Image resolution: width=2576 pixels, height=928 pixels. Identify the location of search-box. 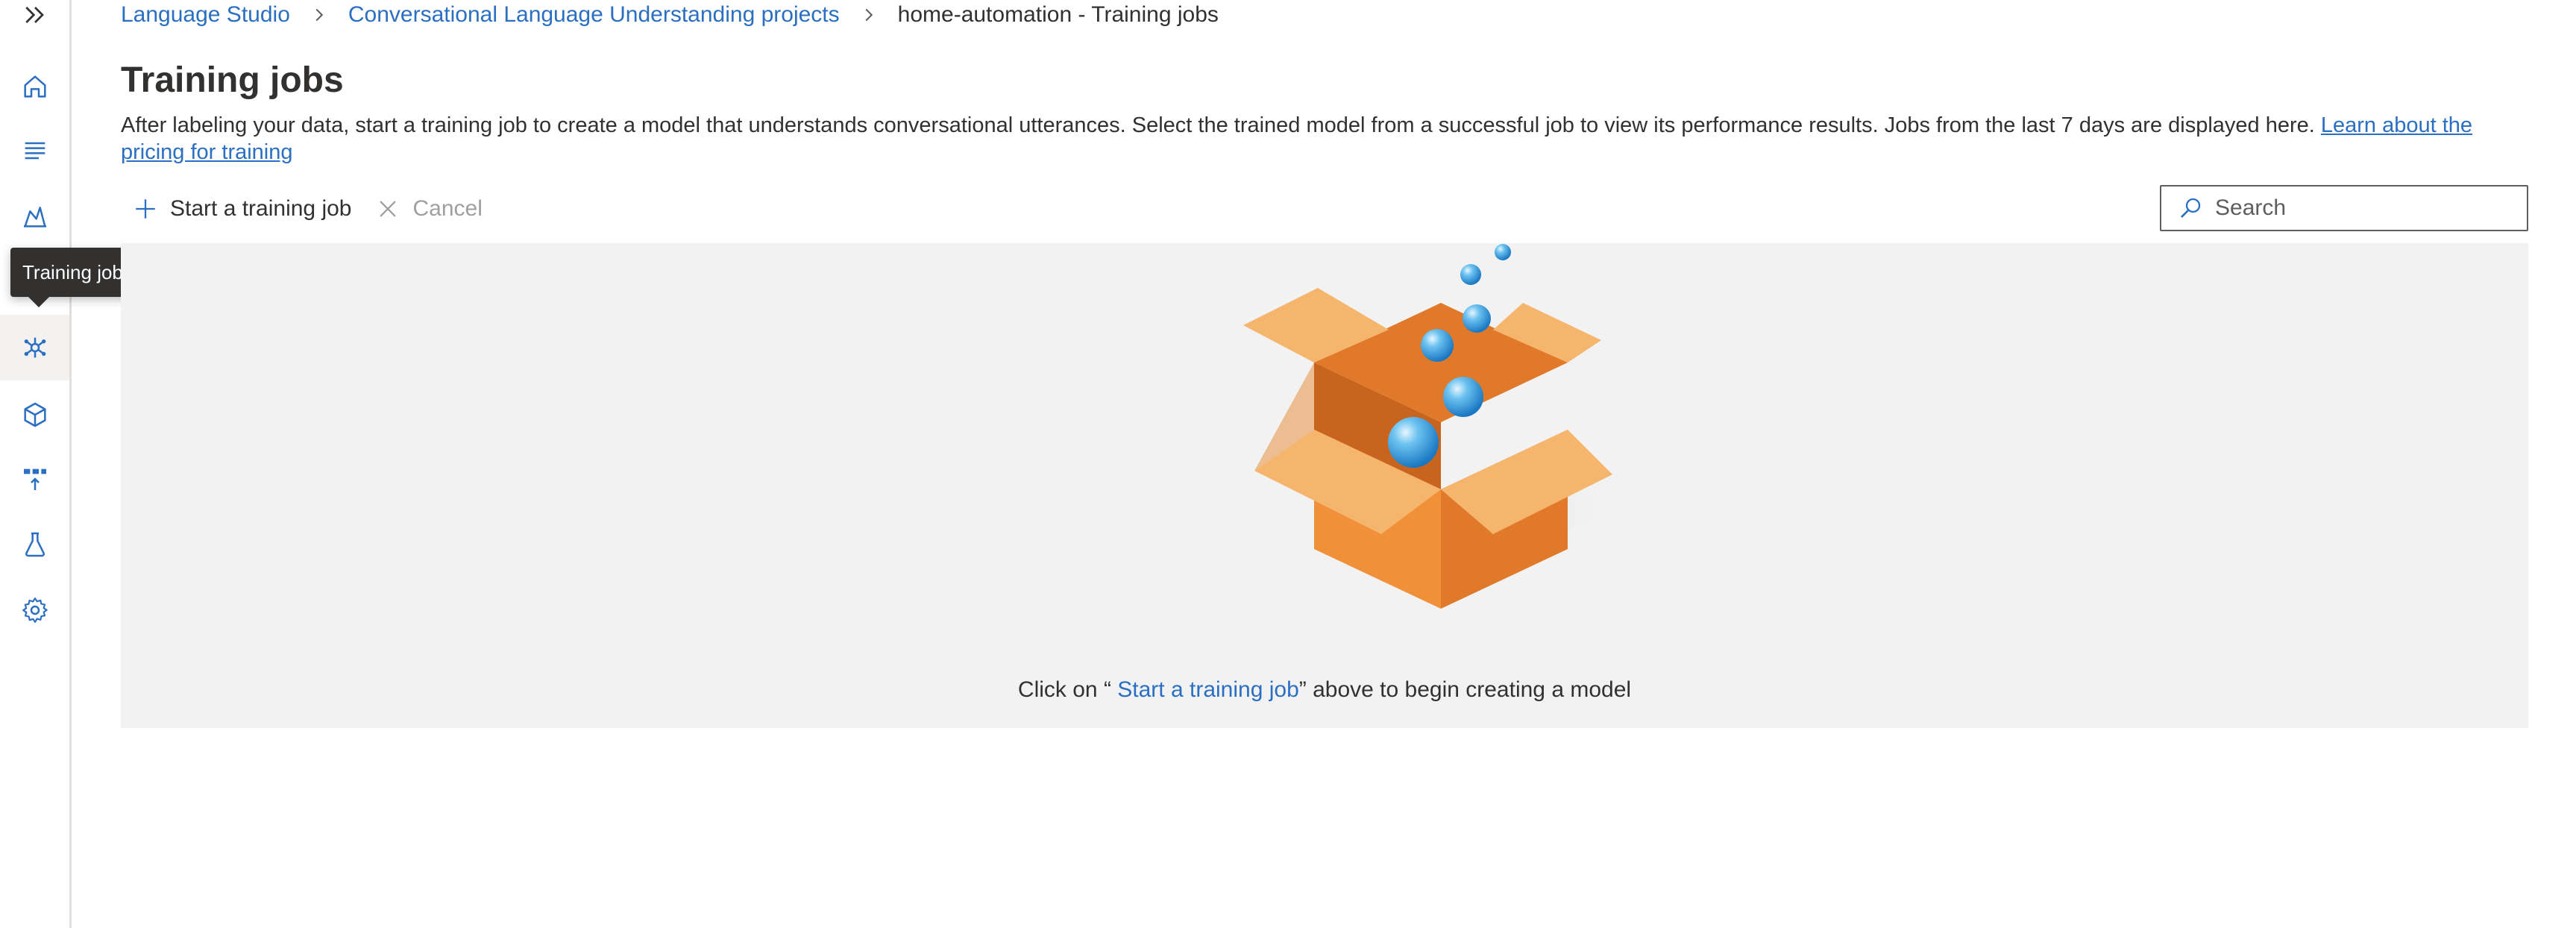
(2344, 208).